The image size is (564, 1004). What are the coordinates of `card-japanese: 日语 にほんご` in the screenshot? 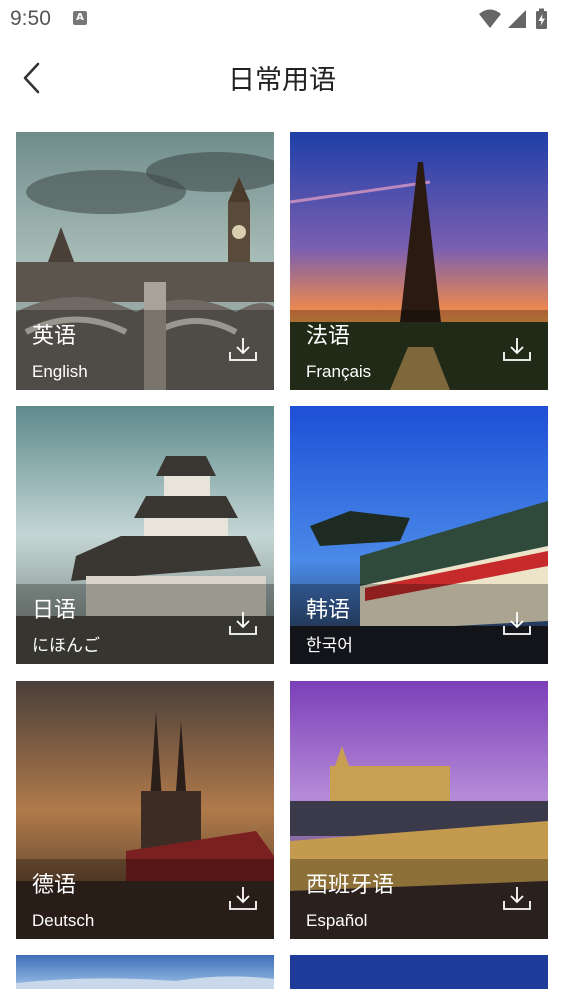 It's located at (145, 535).